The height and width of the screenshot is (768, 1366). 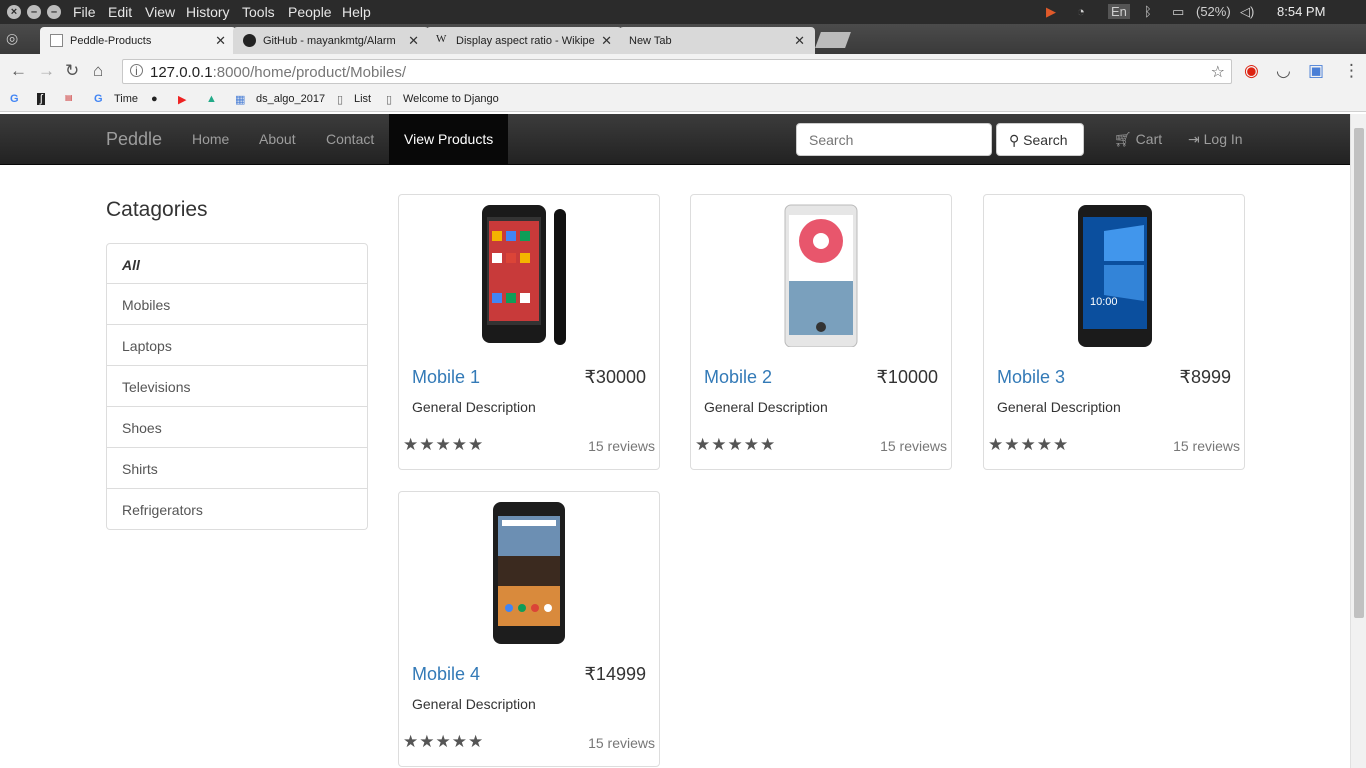 What do you see at coordinates (1251, 71) in the screenshot?
I see `opera-icon: ◉` at bounding box center [1251, 71].